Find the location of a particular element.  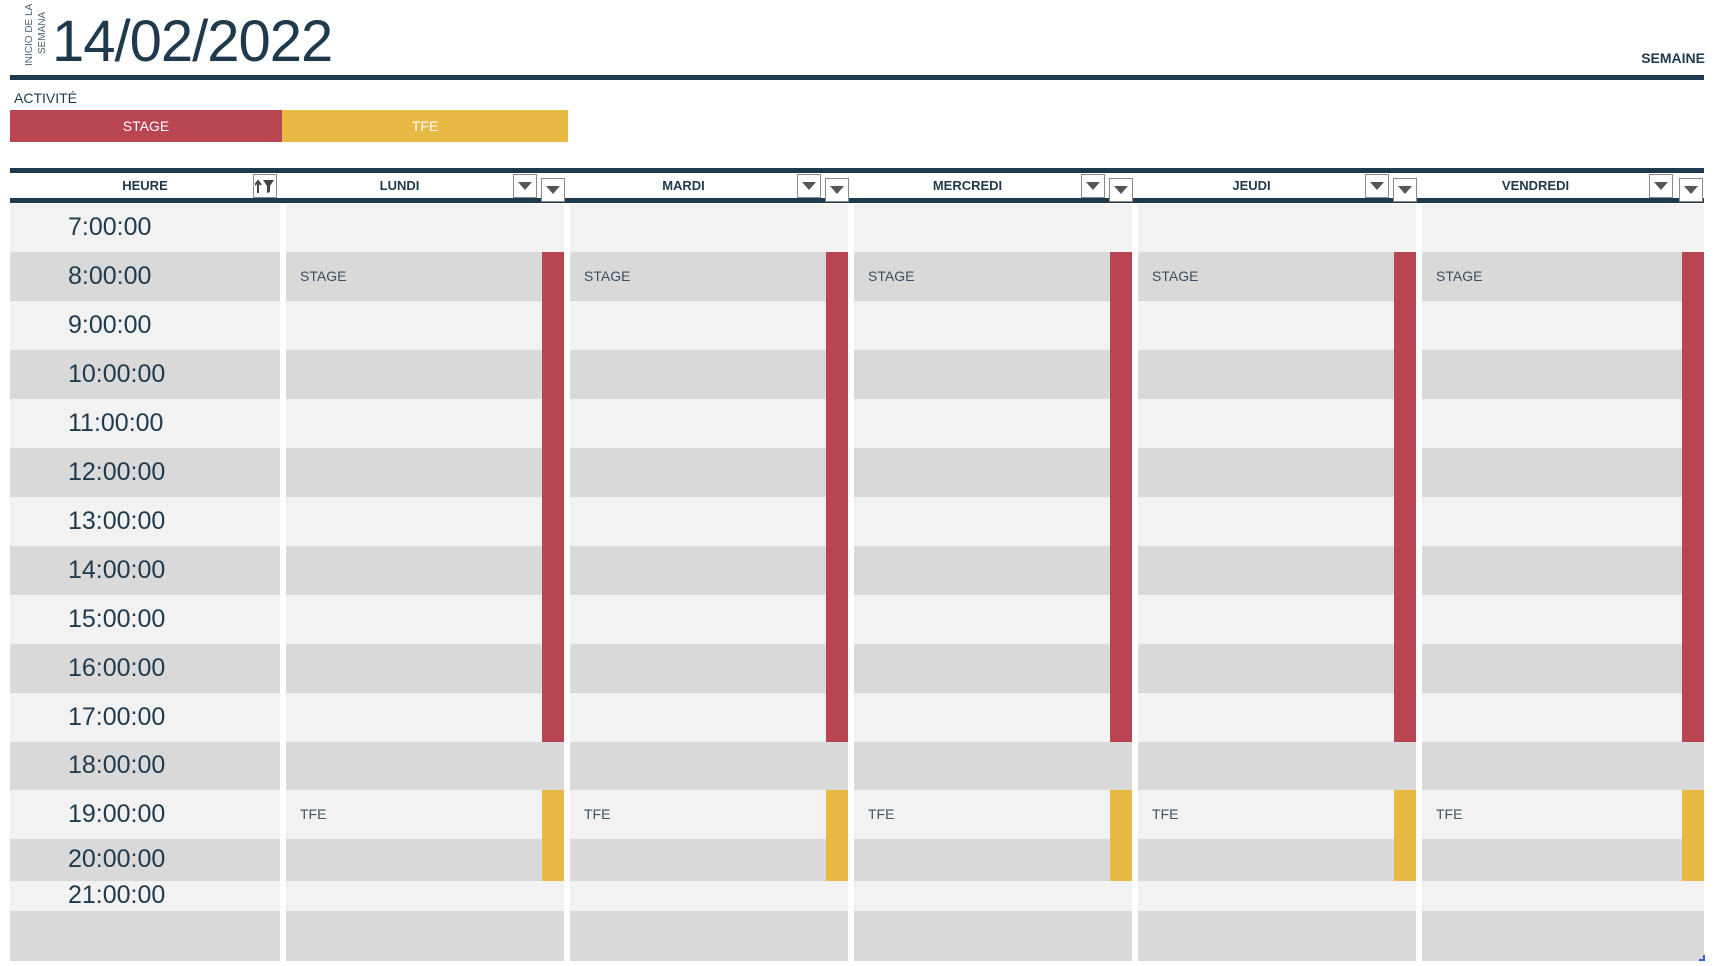

hour-cell: 15:00:00 is located at coordinates (145, 619).